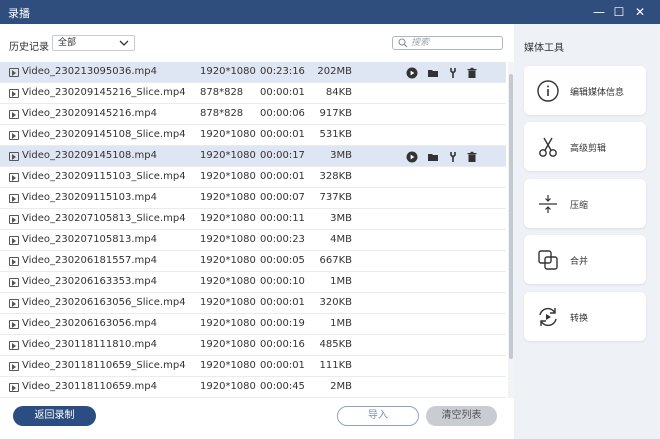 The height and width of the screenshot is (439, 660). Describe the element at coordinates (548, 204) in the screenshot. I see `compress-icon` at that location.